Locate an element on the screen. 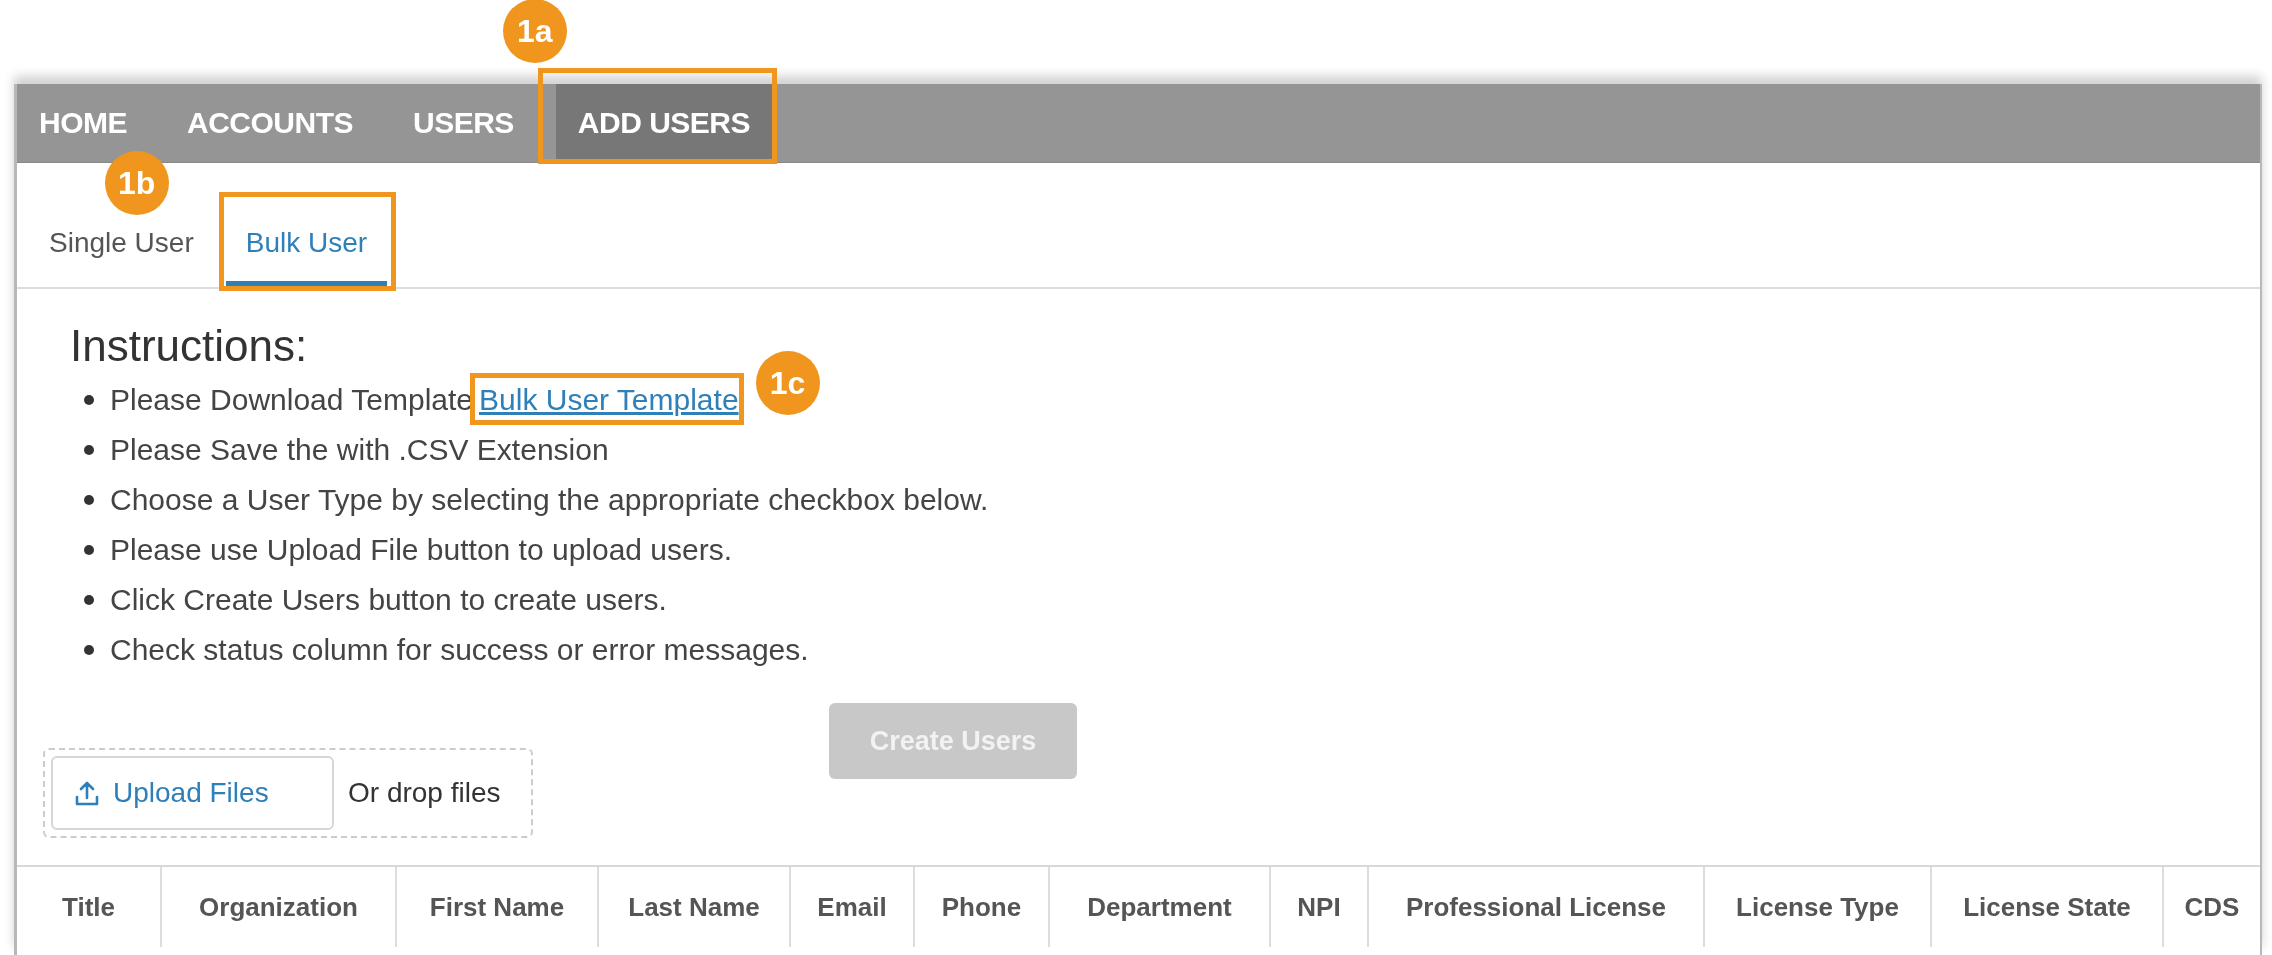 This screenshot has height=955, width=2272. column-header: Department is located at coordinates (1160, 907).